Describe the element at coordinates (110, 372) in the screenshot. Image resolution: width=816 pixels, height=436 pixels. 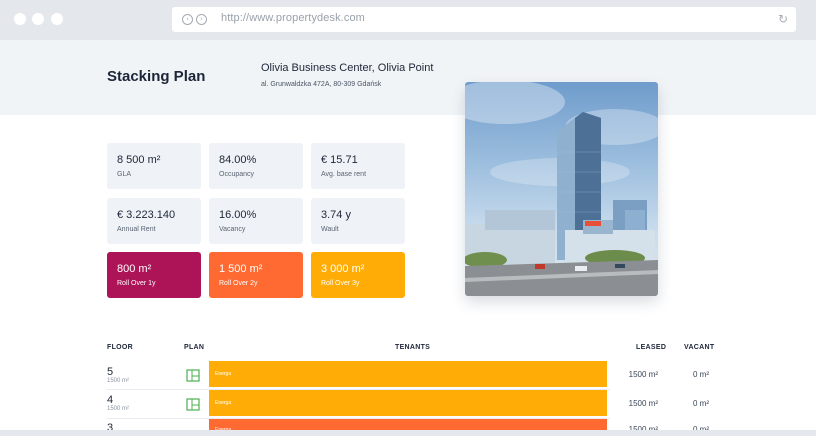
I see `floor-number: 5` at that location.